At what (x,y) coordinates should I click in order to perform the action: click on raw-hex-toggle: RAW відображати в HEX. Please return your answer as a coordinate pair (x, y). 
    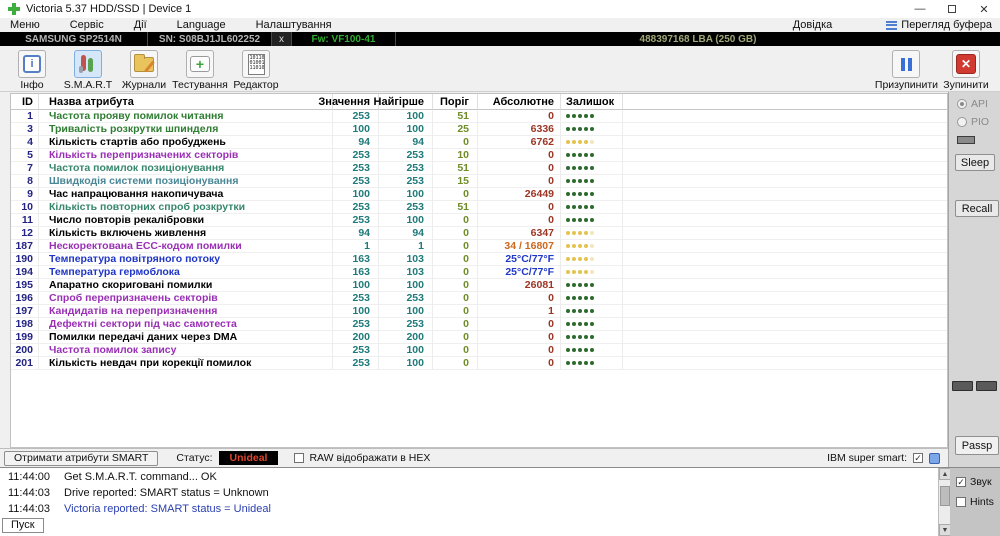
    Looking at the image, I should click on (362, 458).